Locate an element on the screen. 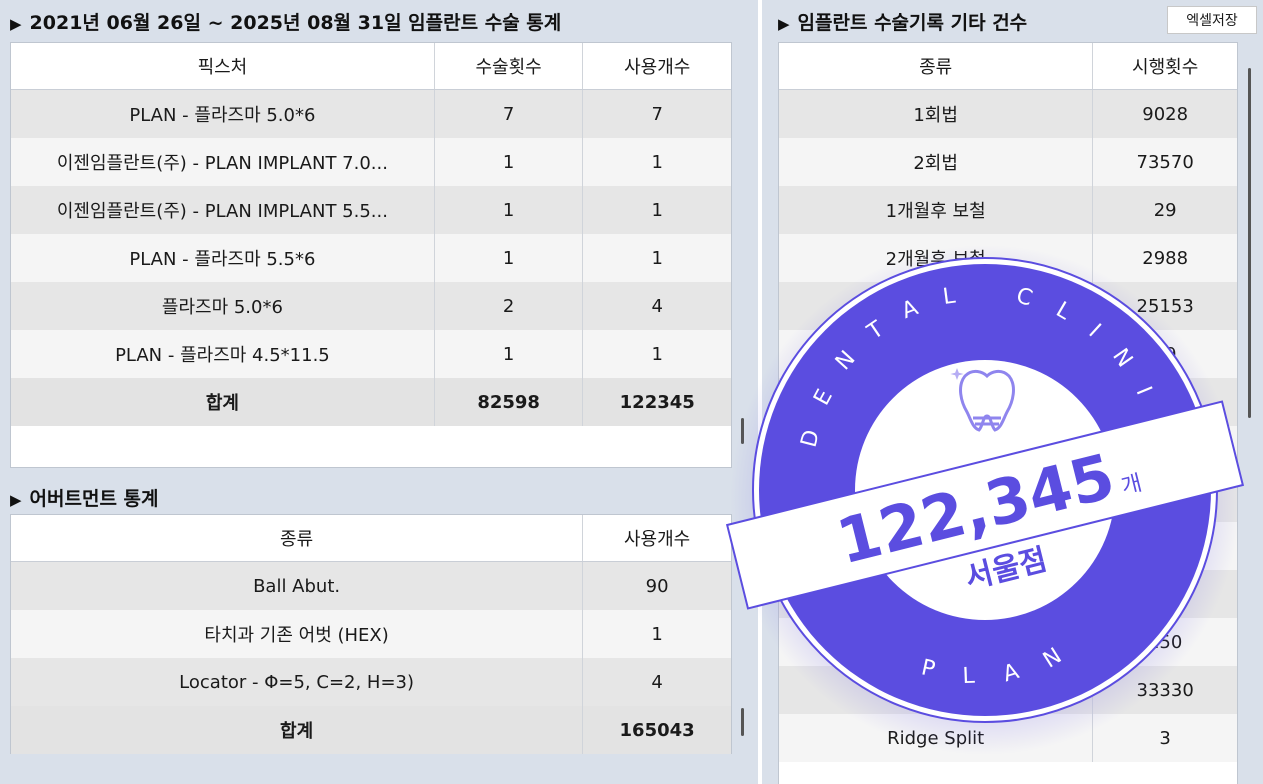 The height and width of the screenshot is (784, 1263). table-row: PLAN - 플라즈마 5.5*6 1 1 is located at coordinates (371, 258).